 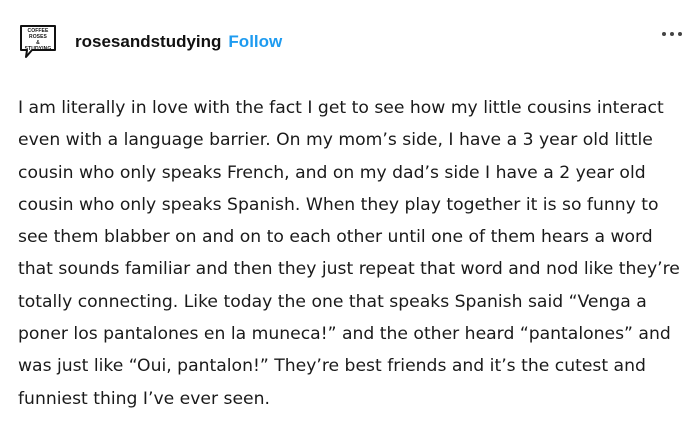 I want to click on username-link: rosesandstudying, so click(x=148, y=42).